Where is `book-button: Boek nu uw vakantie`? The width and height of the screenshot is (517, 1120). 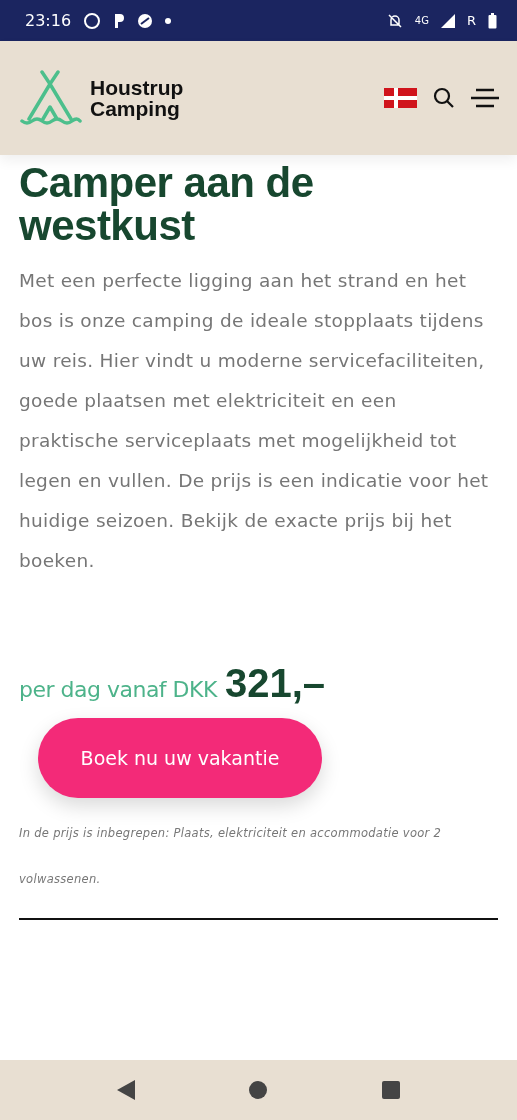 book-button: Boek nu uw vakantie is located at coordinates (180, 758).